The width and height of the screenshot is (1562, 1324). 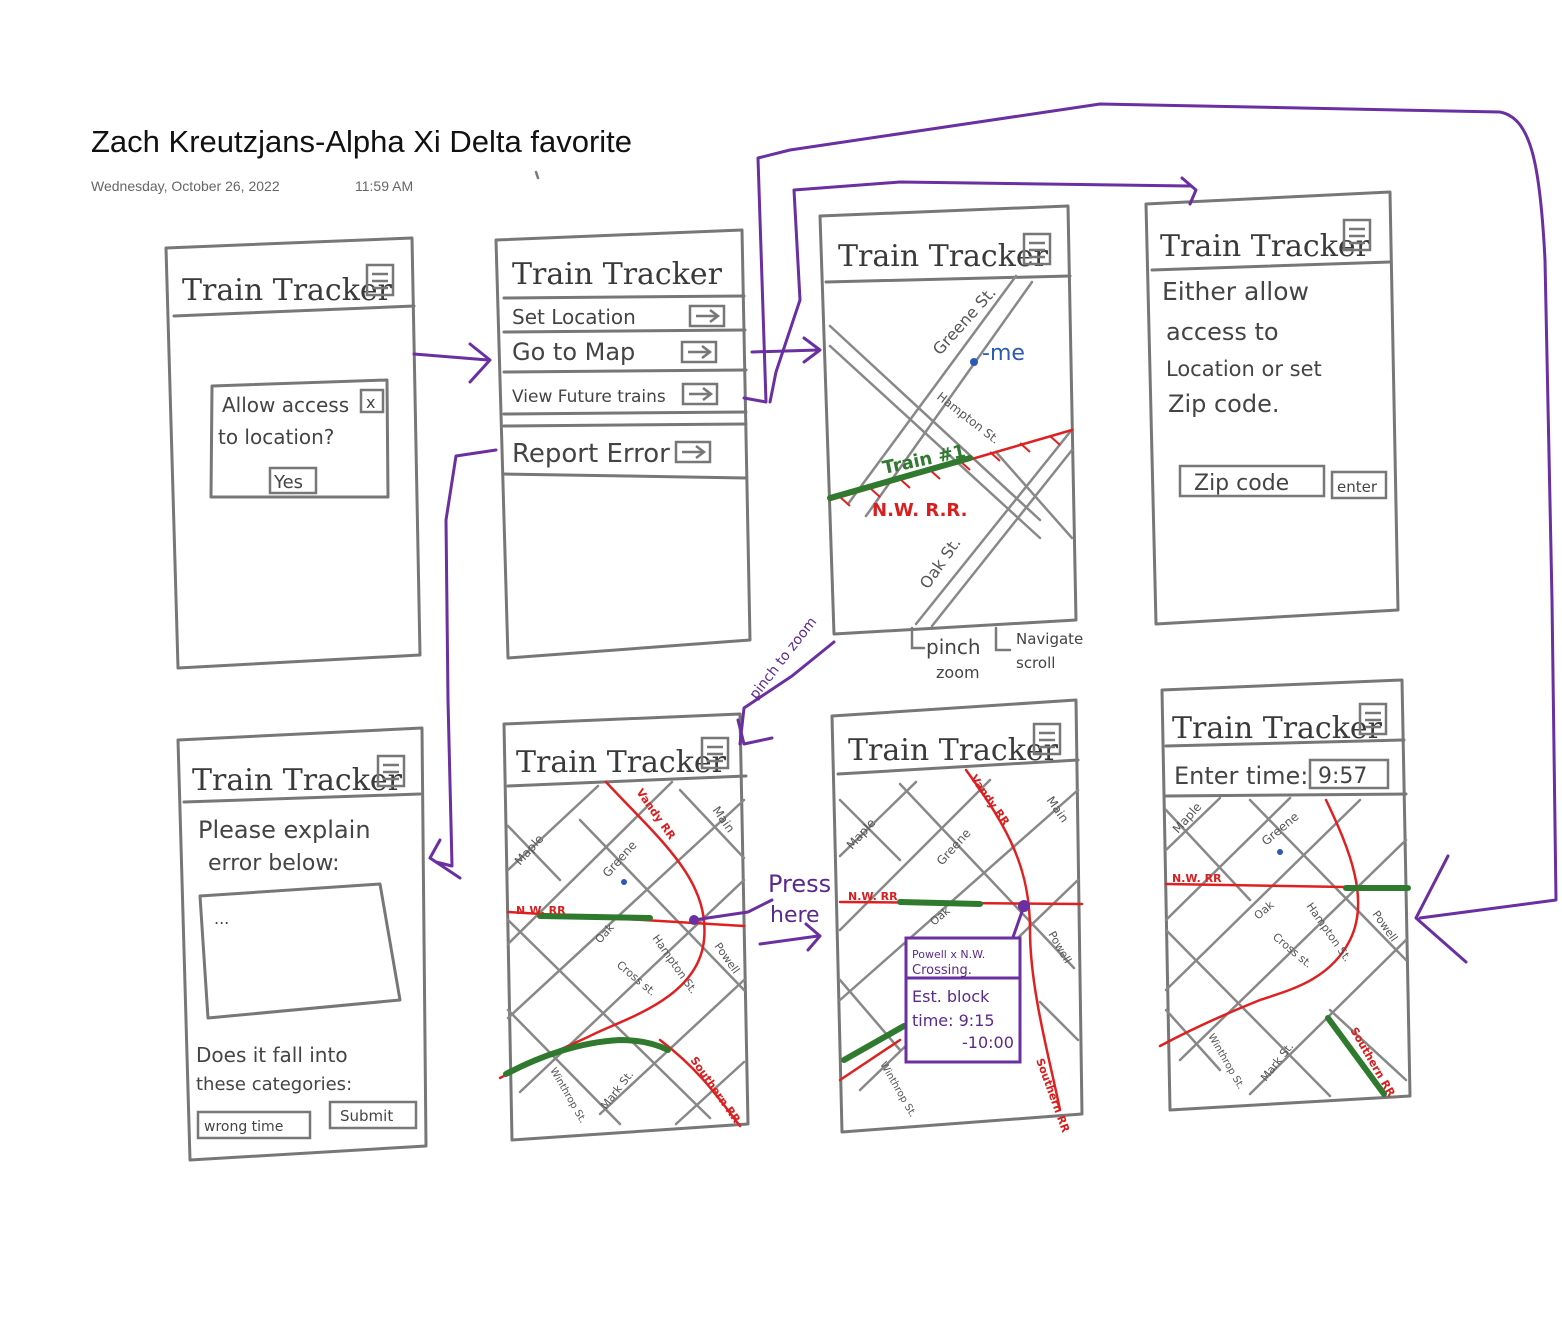 What do you see at coordinates (529, 850) in the screenshot?
I see `street-label: Maple` at bounding box center [529, 850].